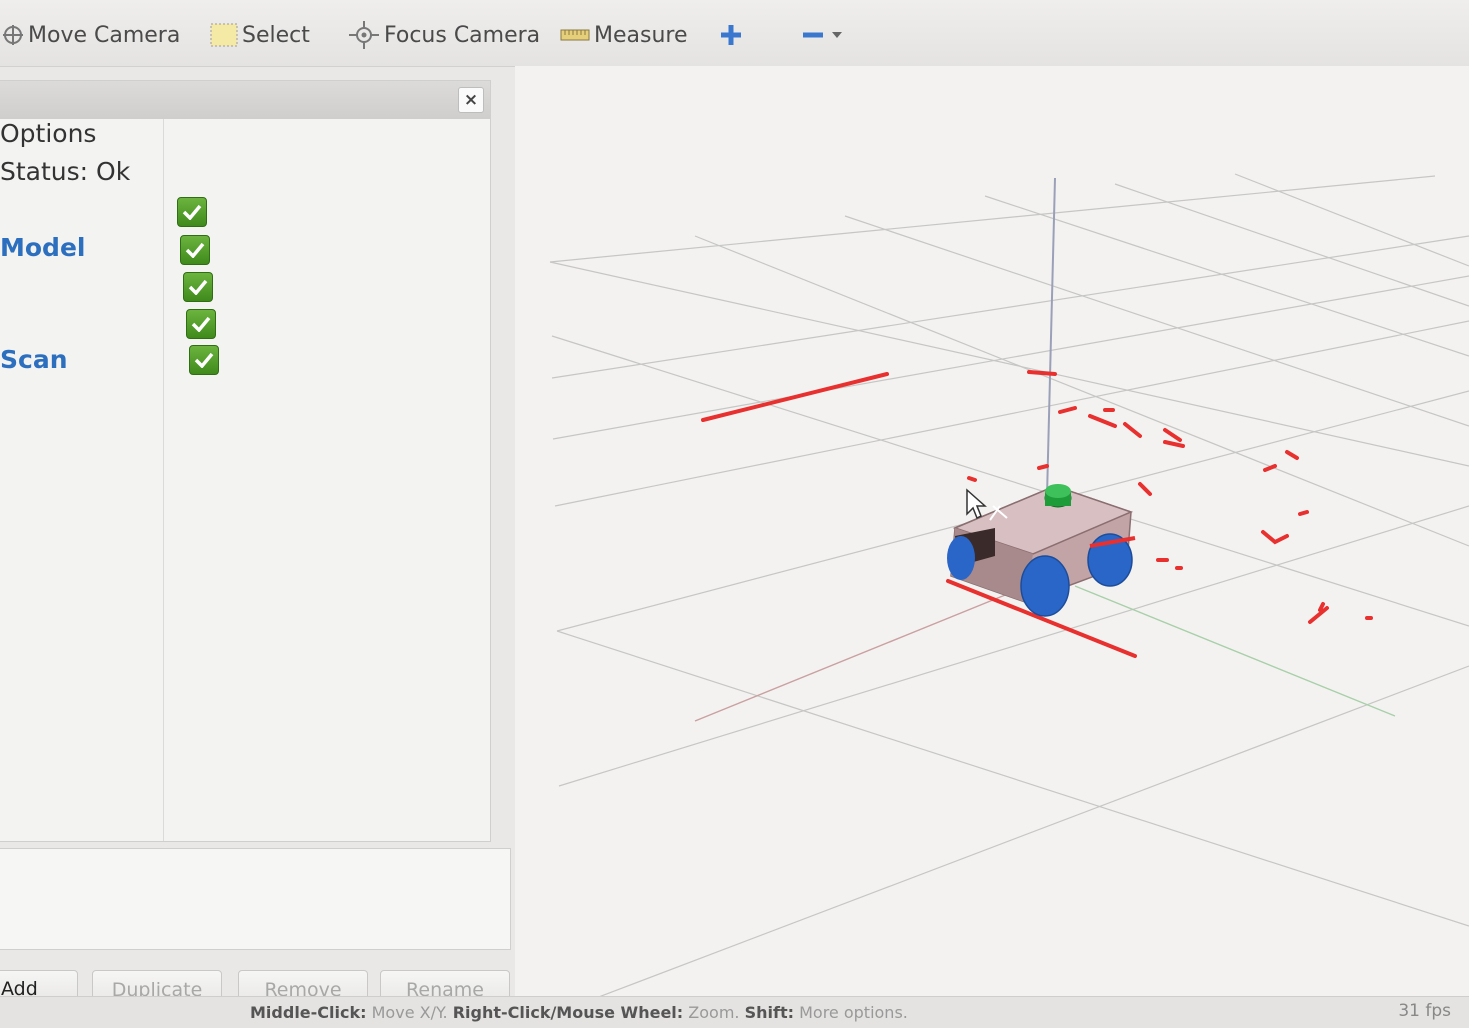 The width and height of the screenshot is (1469, 1028). I want to click on focus-camera-tool: Focus Camera, so click(444, 35).